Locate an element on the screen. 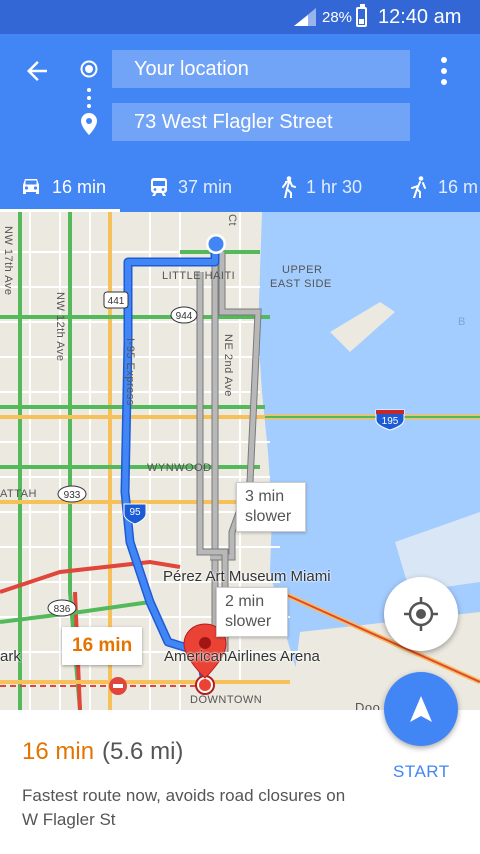 Image resolution: width=480 pixels, height=854 pixels. poi-museum: Pérez Art Museum Miami is located at coordinates (247, 576).